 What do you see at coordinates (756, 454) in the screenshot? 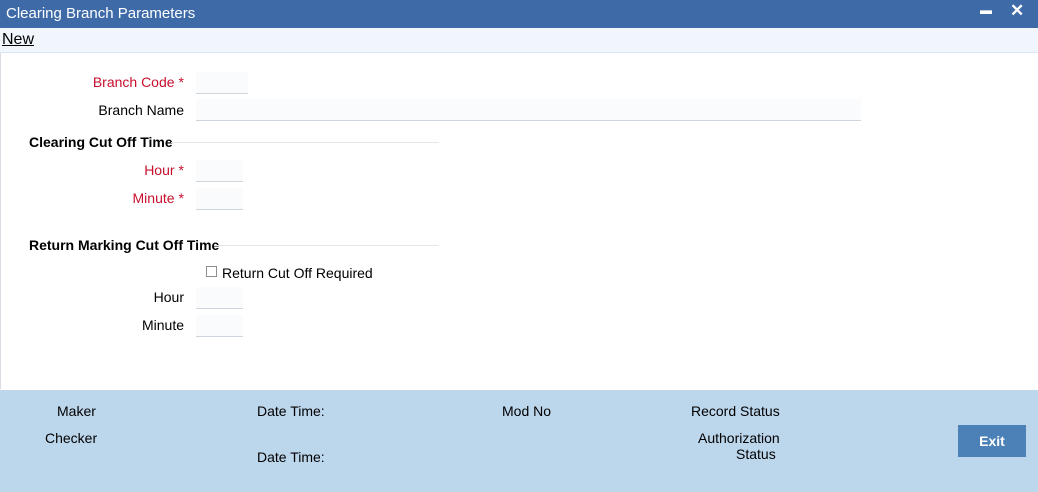
I see `authorization-status-label: Status` at bounding box center [756, 454].